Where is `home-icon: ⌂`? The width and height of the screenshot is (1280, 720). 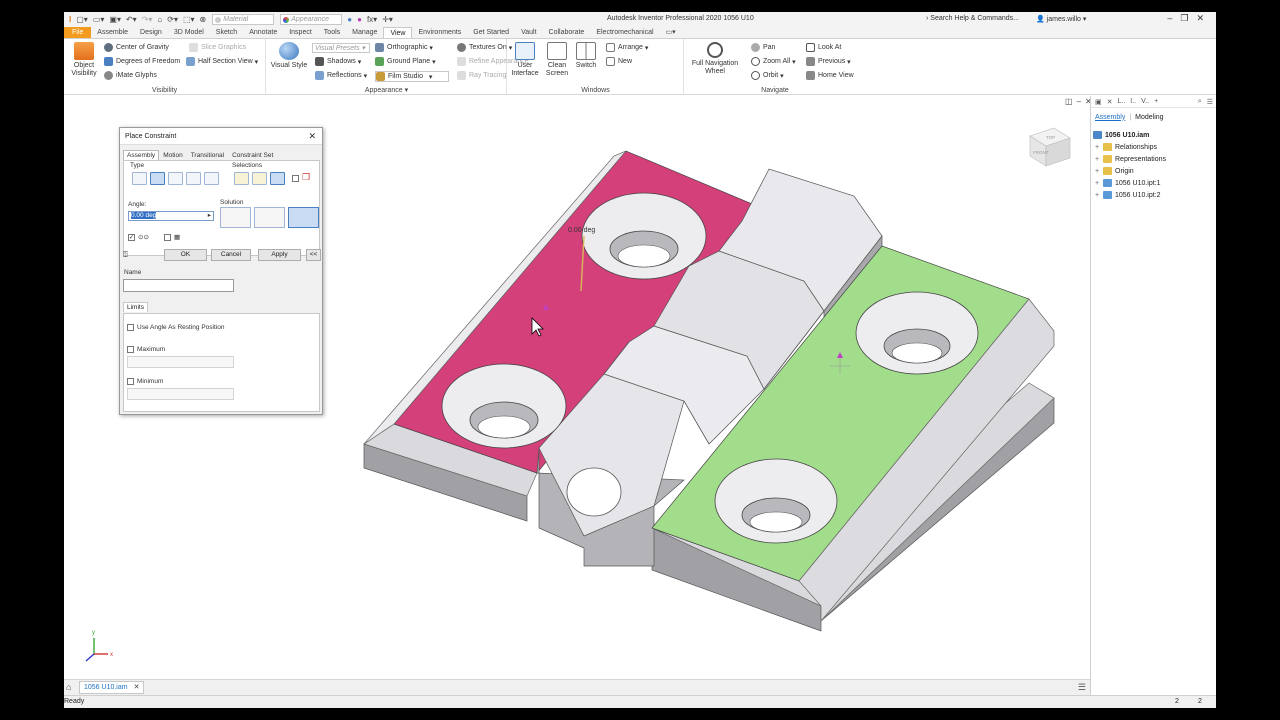
home-icon: ⌂ is located at coordinates (159, 19).